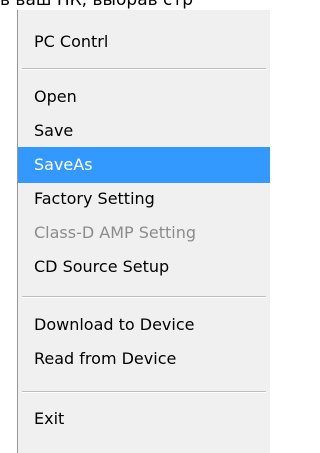 The width and height of the screenshot is (320, 453). What do you see at coordinates (144, 97) in the screenshot?
I see `menu-item-open: Open` at bounding box center [144, 97].